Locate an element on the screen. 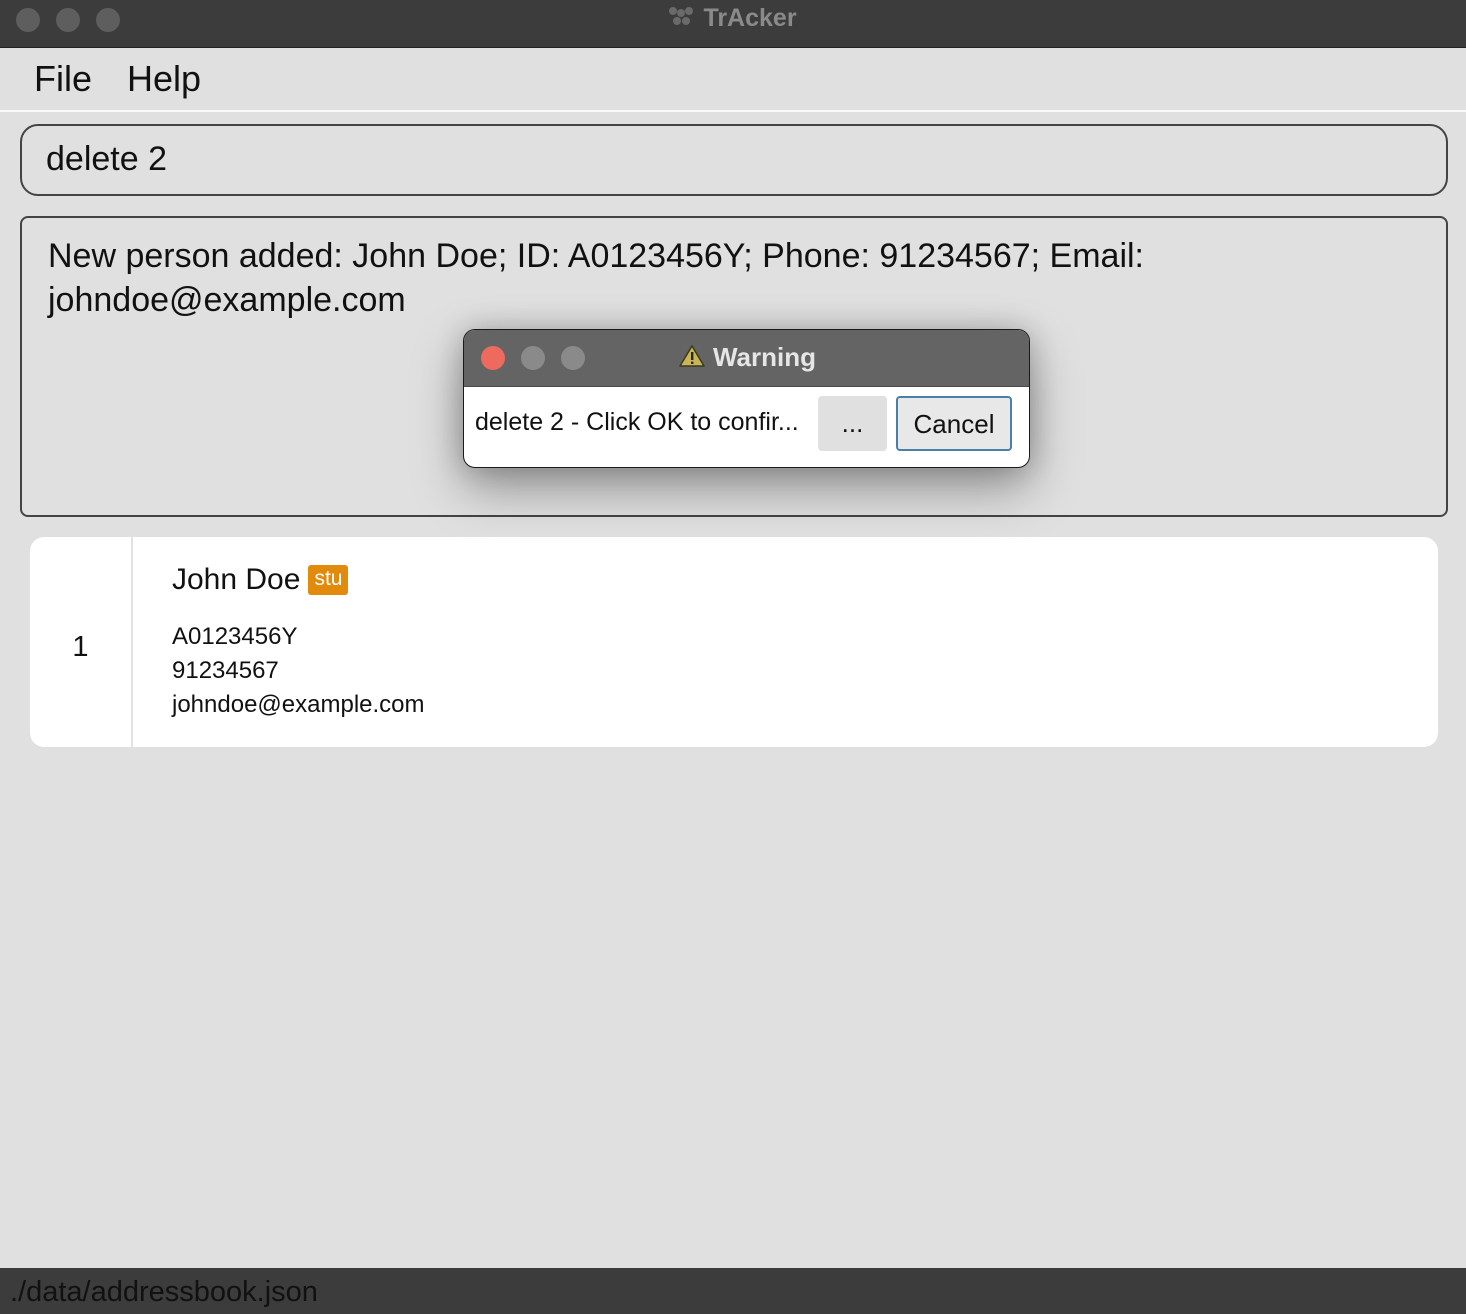  result-line-2: johndoe@example.com is located at coordinates (227, 300).